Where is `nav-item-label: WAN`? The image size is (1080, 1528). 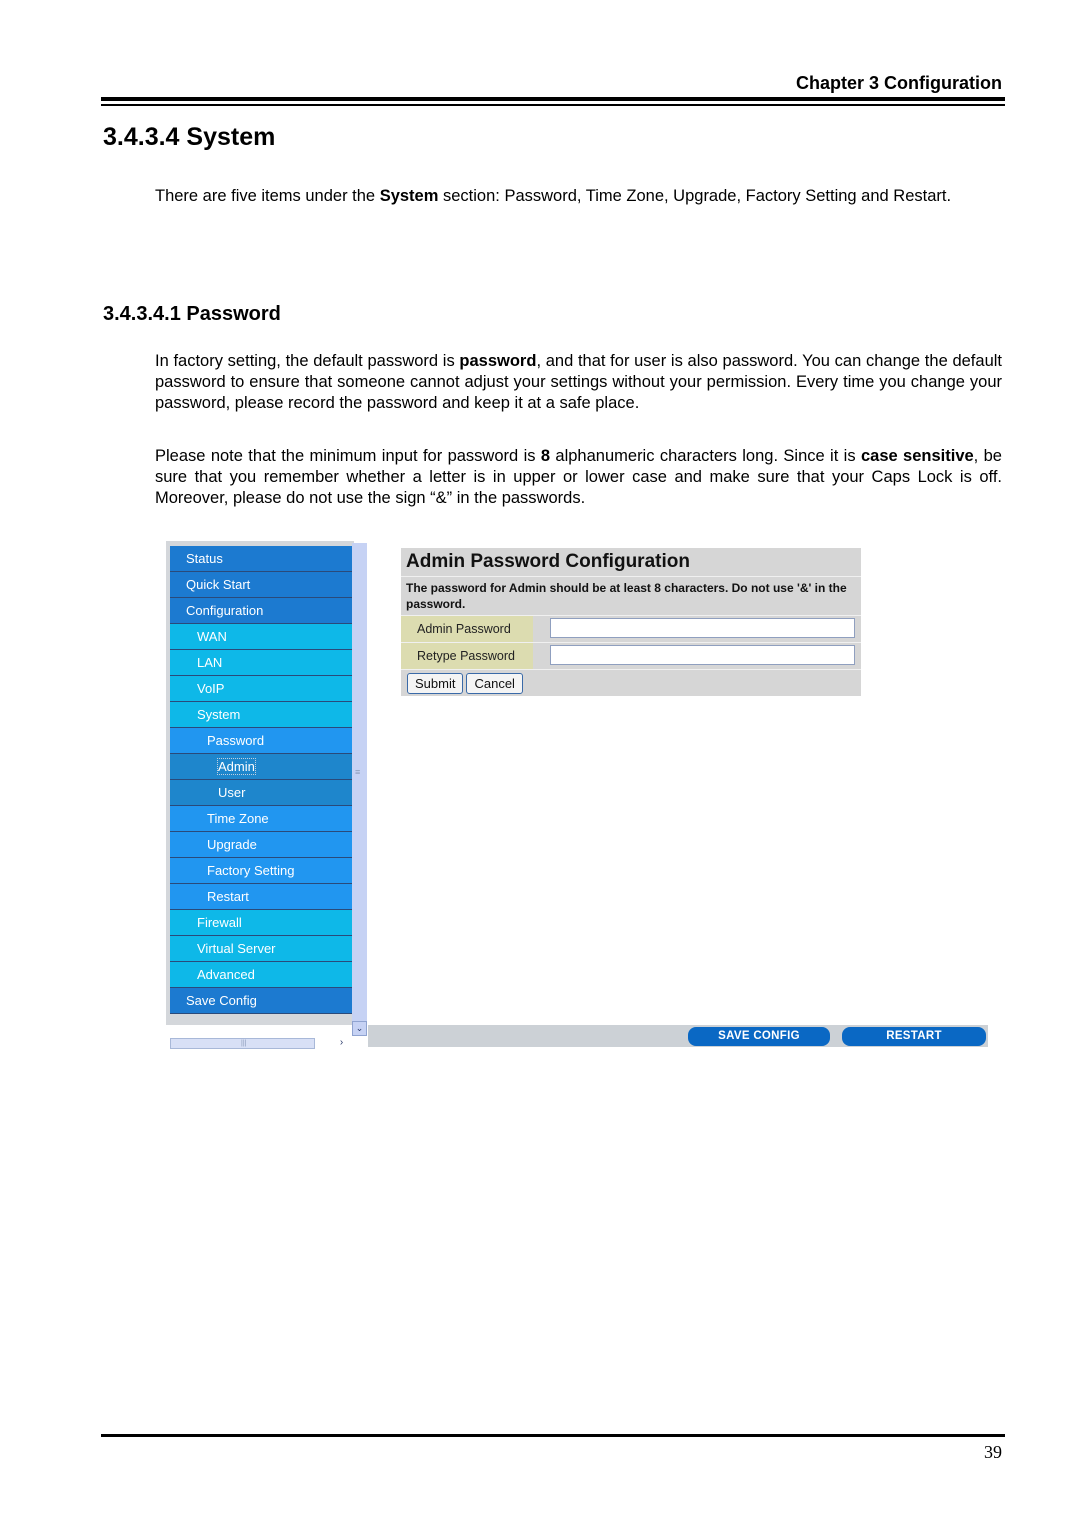
nav-item-label: WAN is located at coordinates (212, 636).